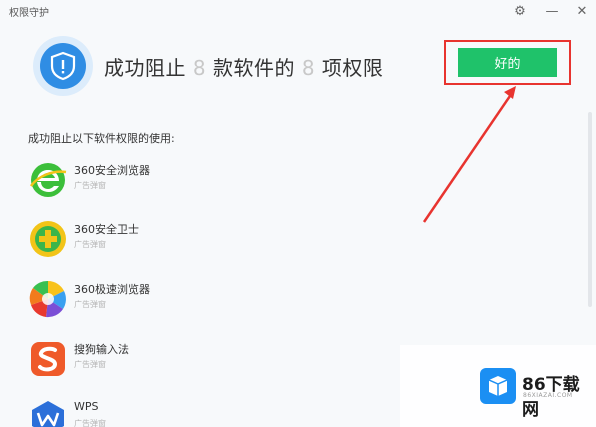 Image resolution: width=596 pixels, height=427 pixels. I want to click on minimize-button: —, so click(552, 11).